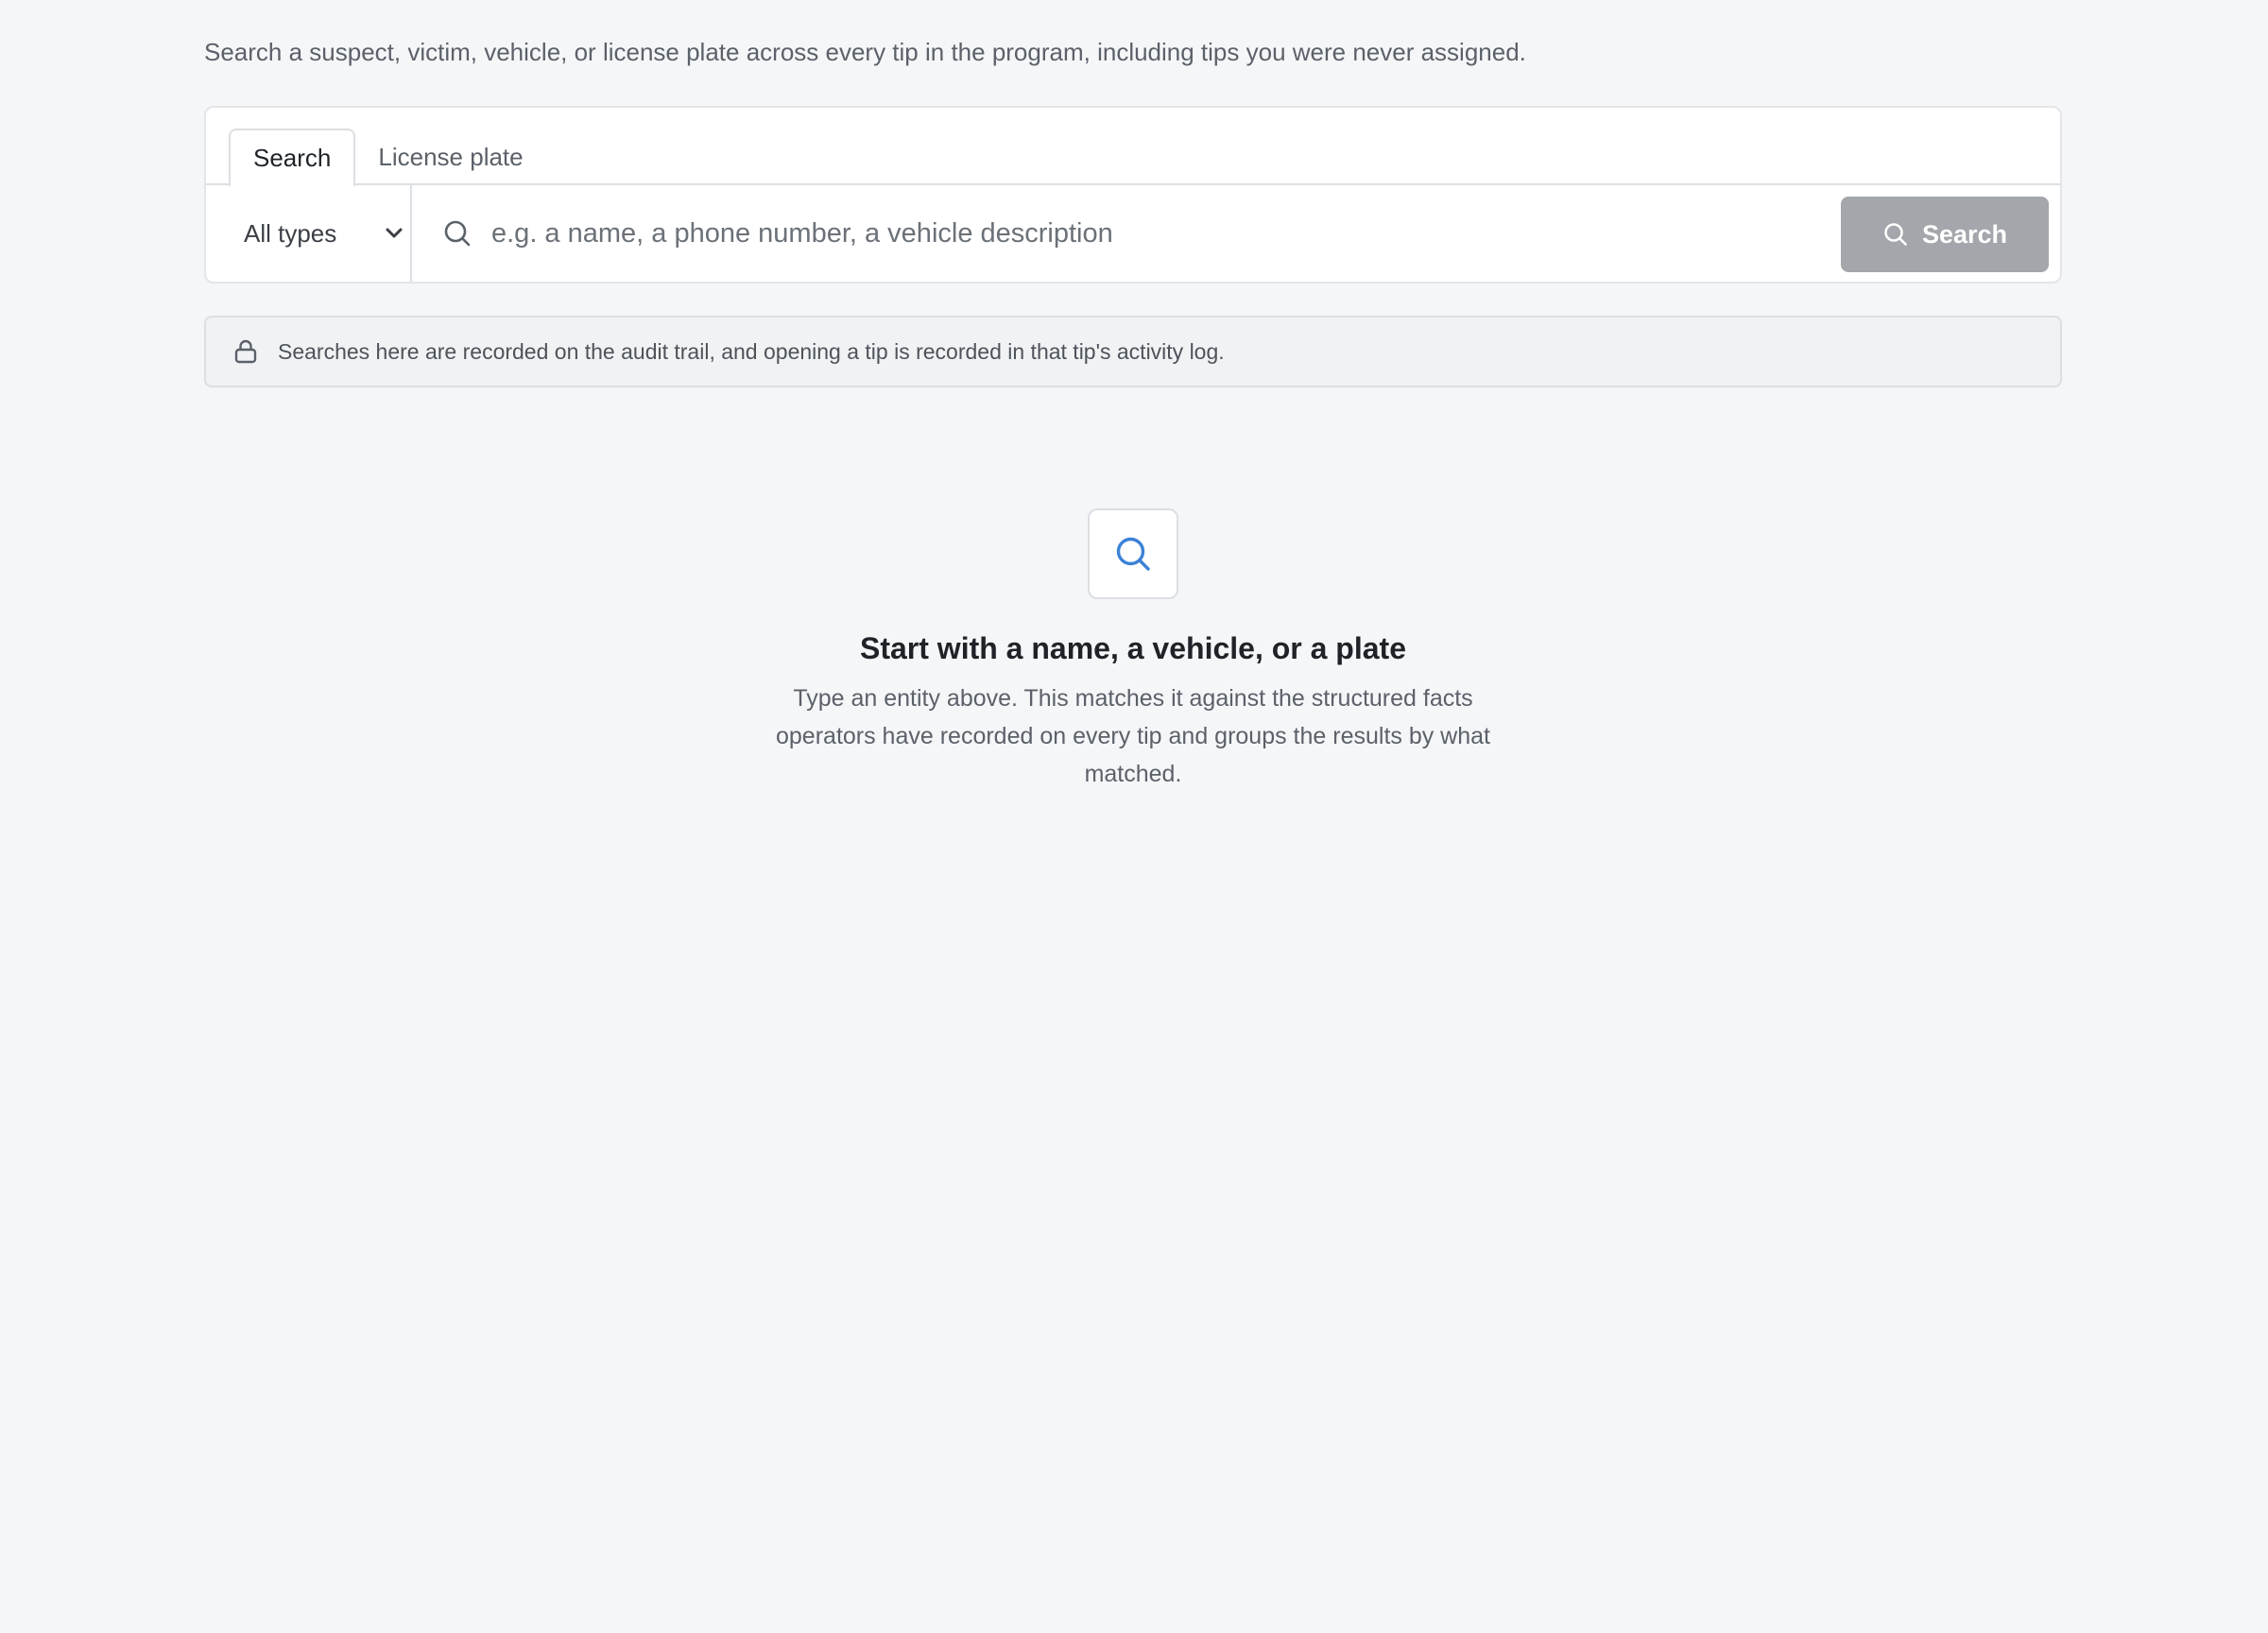 This screenshot has width=2268, height=1633. I want to click on search-row: All types Search, so click(1133, 234).